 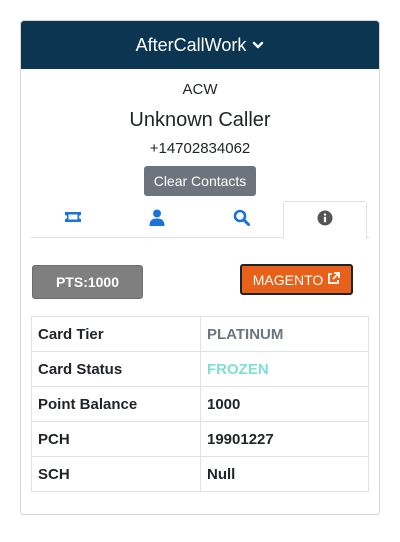 I want to click on table-row: Point Balance 1000, so click(x=200, y=404).